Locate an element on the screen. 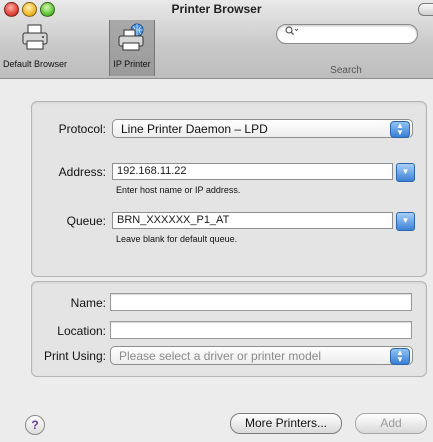  magnifier-icon is located at coordinates (292, 32).